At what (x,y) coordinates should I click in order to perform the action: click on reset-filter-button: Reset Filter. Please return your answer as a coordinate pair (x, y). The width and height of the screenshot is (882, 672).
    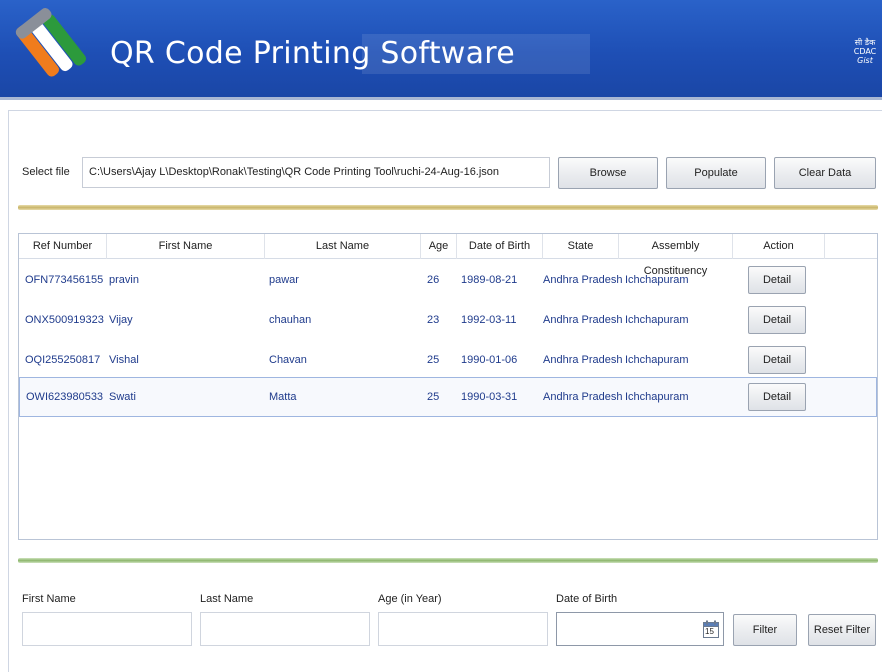
    Looking at the image, I should click on (842, 630).